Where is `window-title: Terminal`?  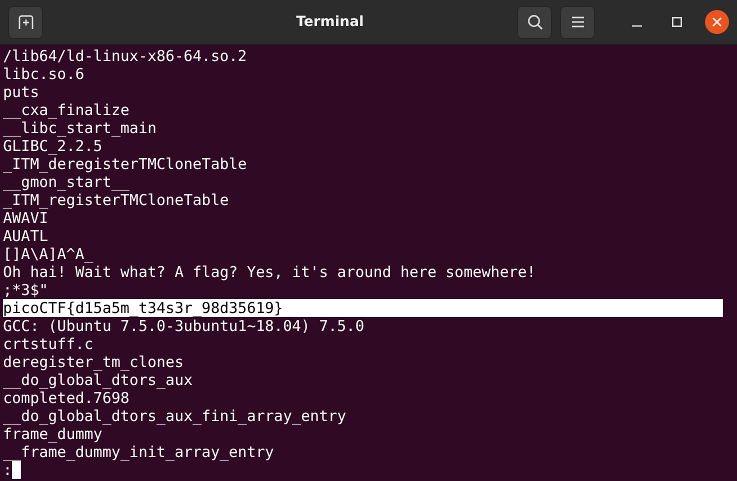
window-title: Terminal is located at coordinates (330, 22).